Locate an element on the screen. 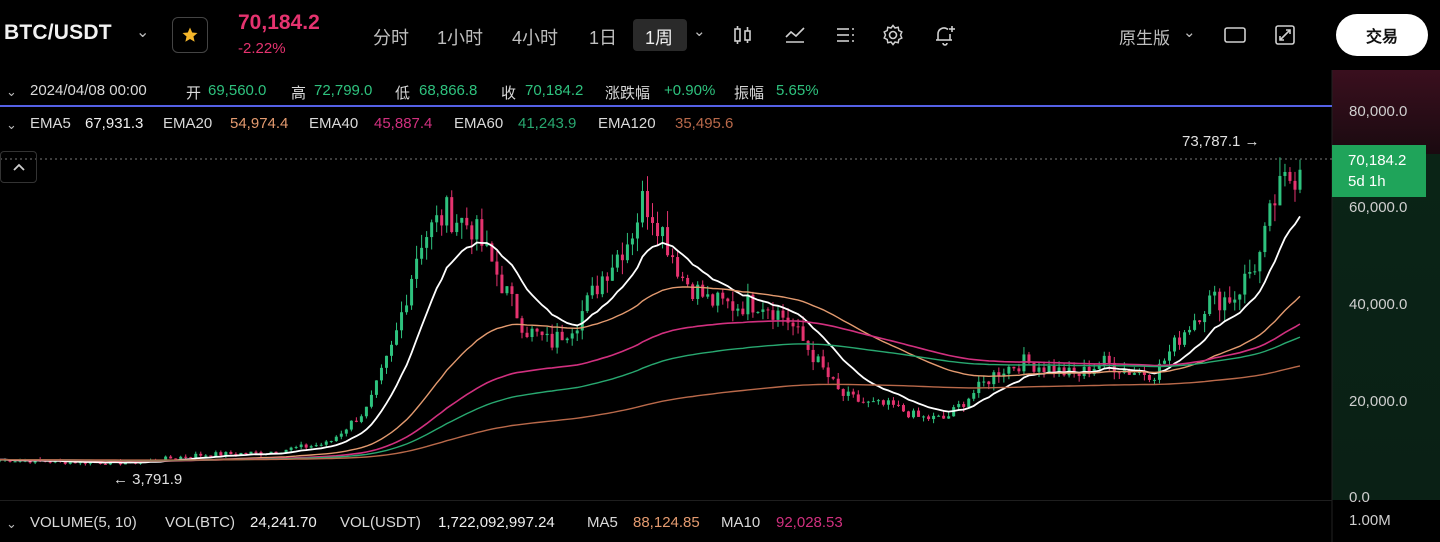 The image size is (1440, 542). high-value: 72,799.0 is located at coordinates (343, 90).